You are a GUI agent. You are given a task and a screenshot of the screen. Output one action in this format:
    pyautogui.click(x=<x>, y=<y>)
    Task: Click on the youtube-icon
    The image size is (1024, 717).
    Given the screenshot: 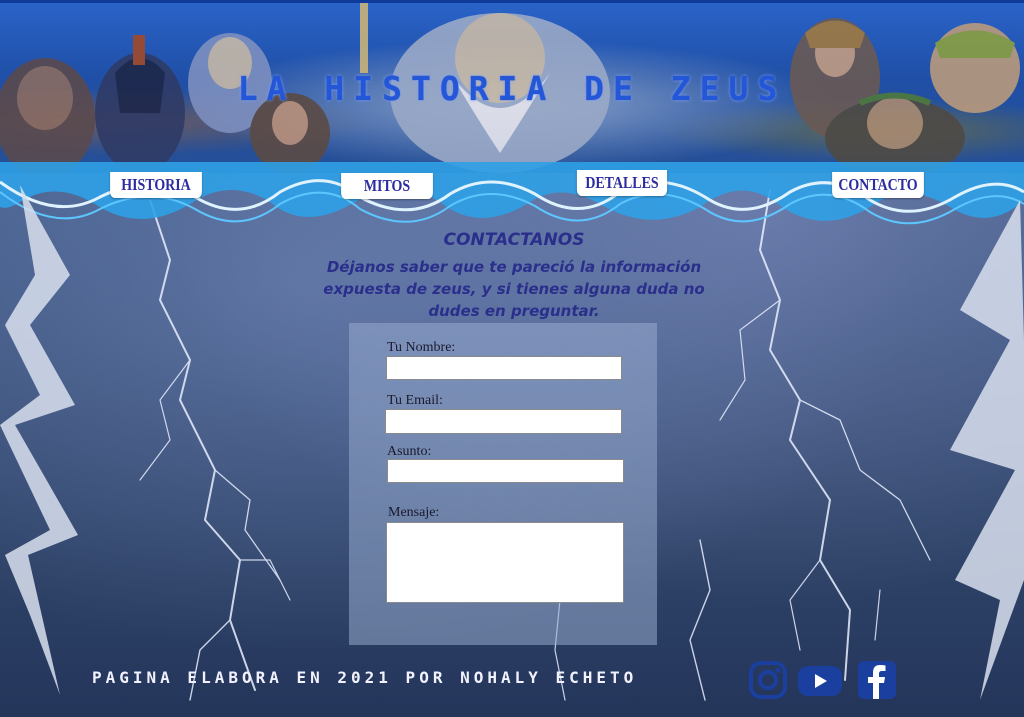 What is the action you would take?
    pyautogui.click(x=820, y=680)
    